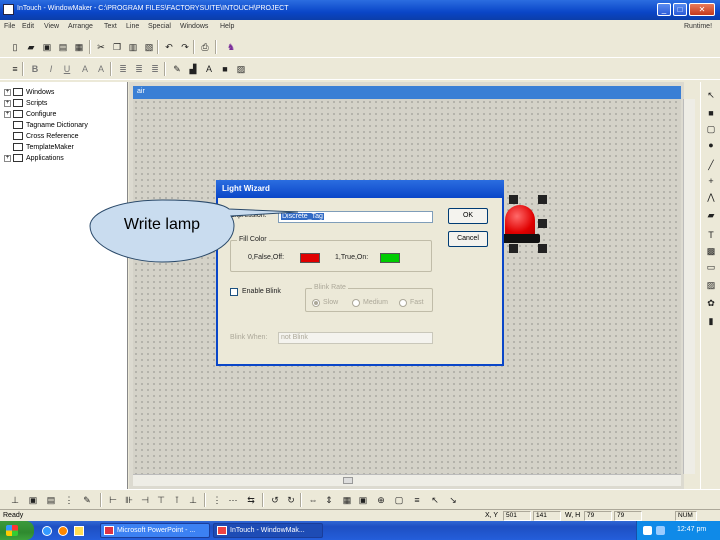  I want to click on grid-icon: ▦, so click(347, 500).